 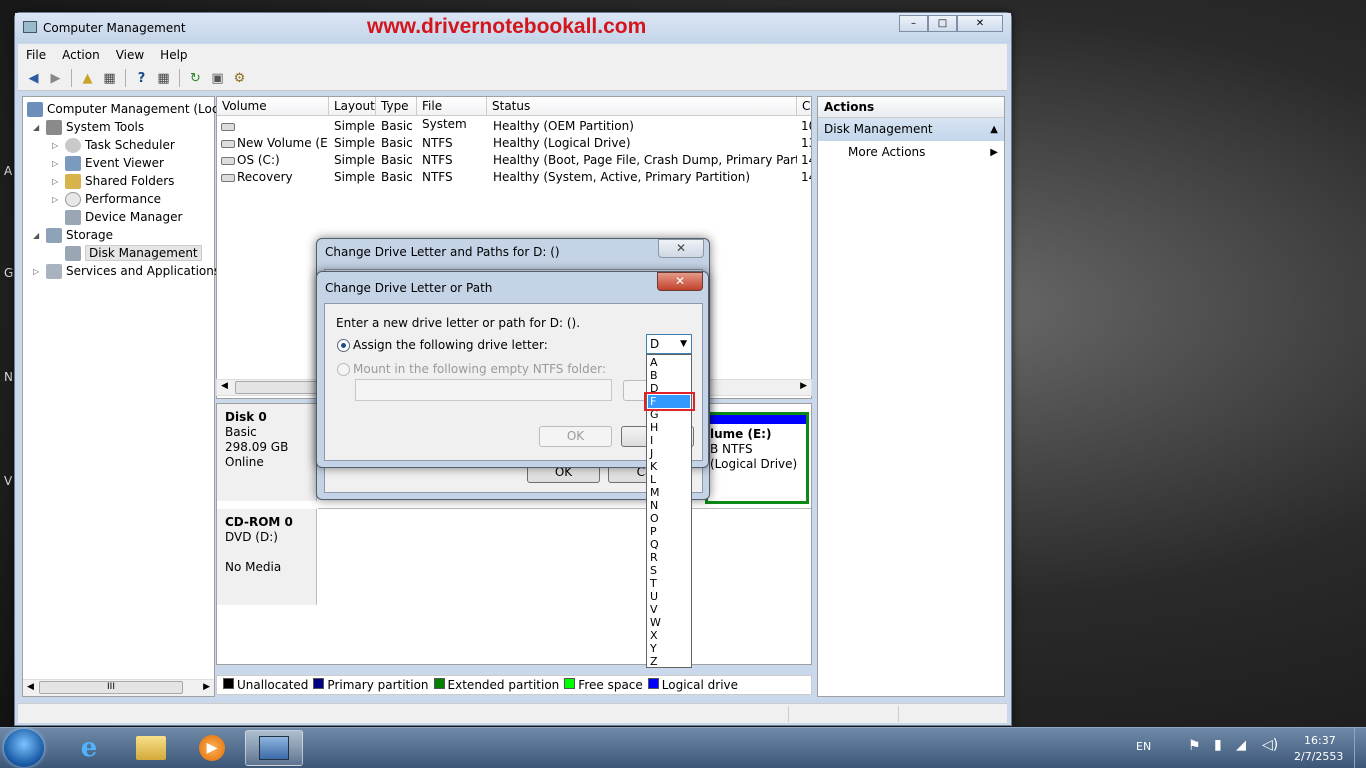 What do you see at coordinates (483, 390) in the screenshot?
I see `folder-path-input` at bounding box center [483, 390].